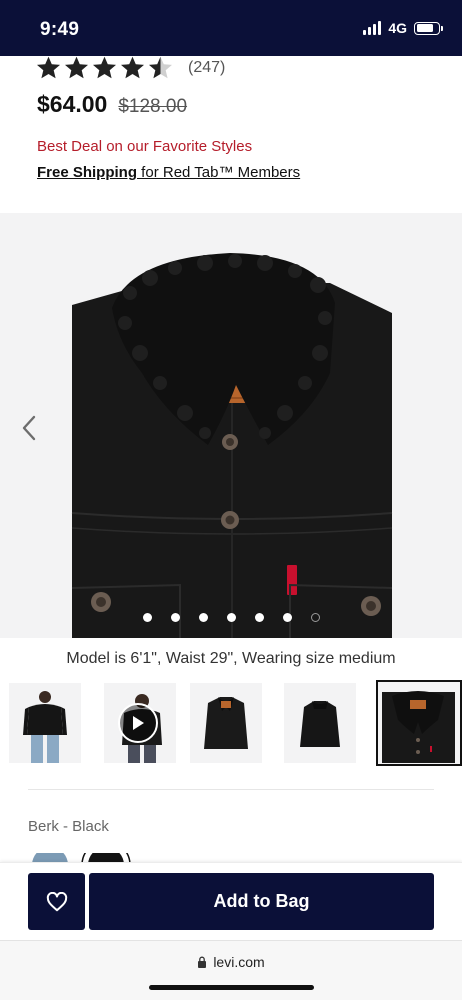 The image size is (462, 1000). What do you see at coordinates (397, 28) in the screenshot?
I see `network-type: 4G` at bounding box center [397, 28].